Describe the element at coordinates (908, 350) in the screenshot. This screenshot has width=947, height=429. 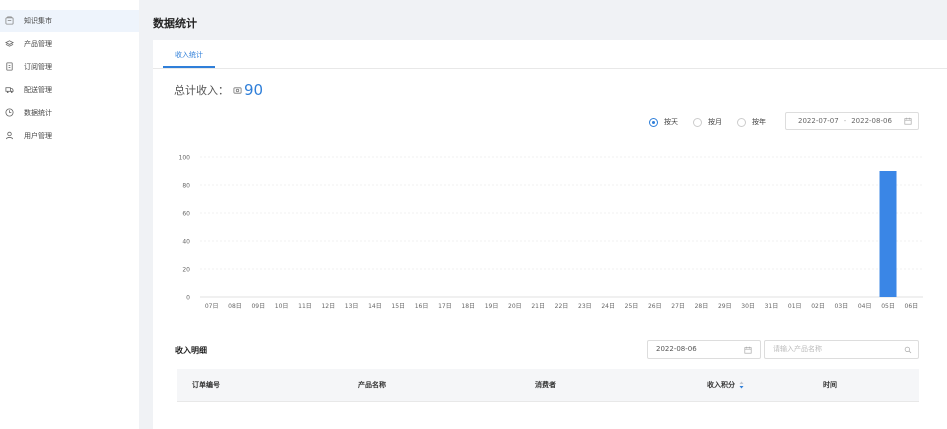
I see `search-icon` at that location.